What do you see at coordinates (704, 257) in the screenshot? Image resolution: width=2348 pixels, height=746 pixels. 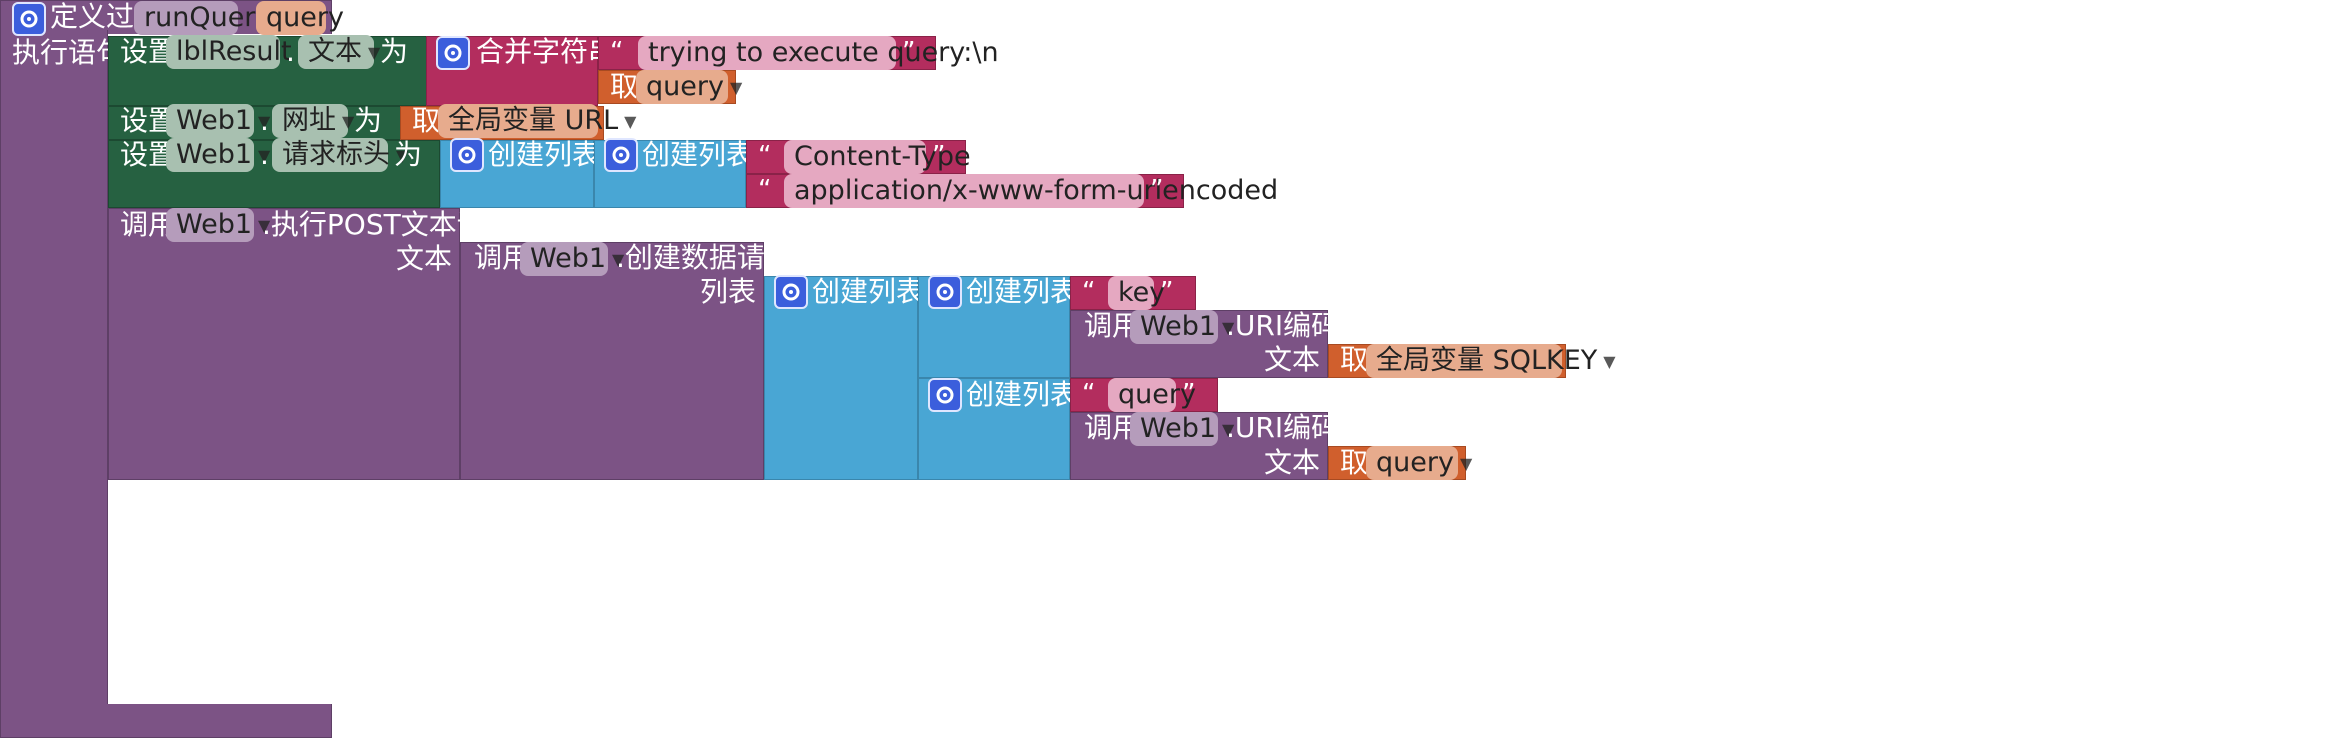 I see `method-label: .创建数据请求` at bounding box center [704, 257].